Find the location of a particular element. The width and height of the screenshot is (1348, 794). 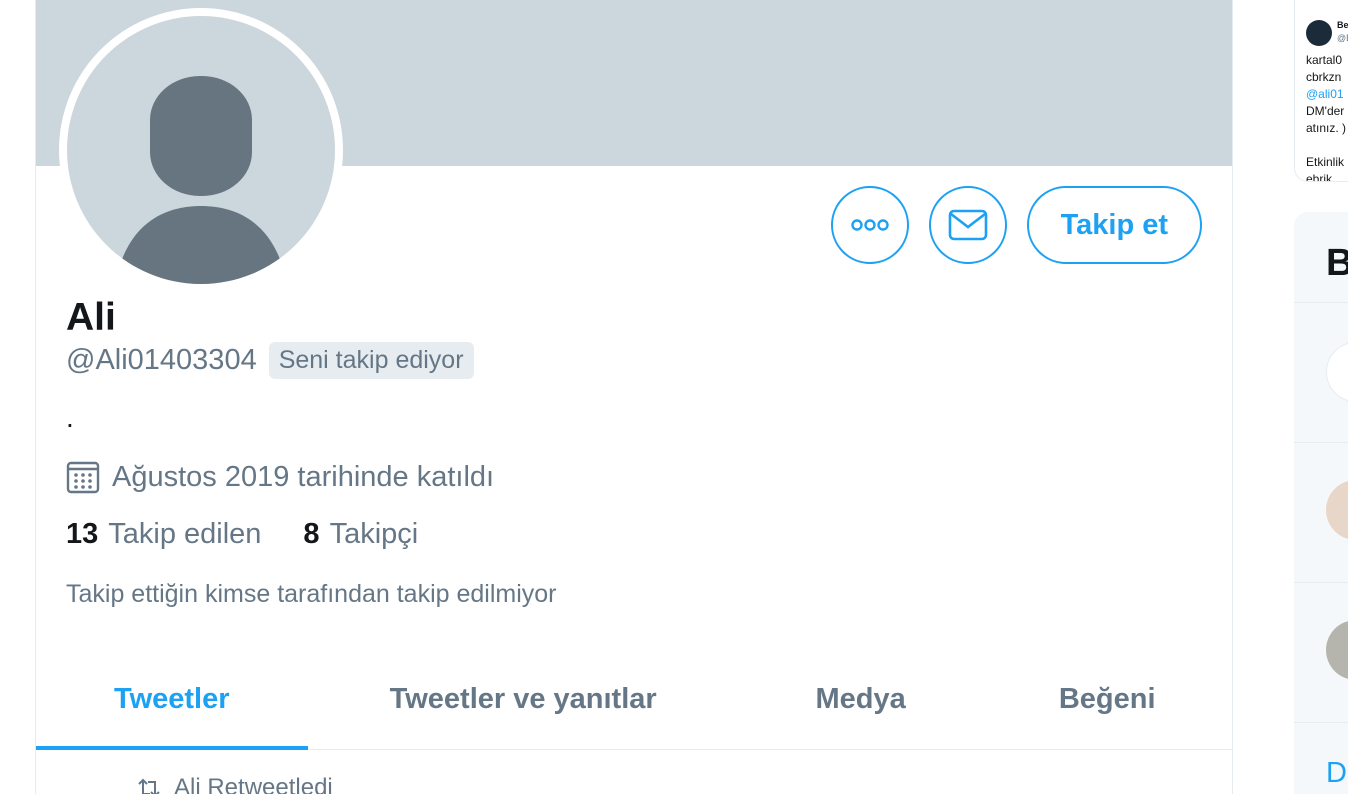

profile-name: Ali is located at coordinates (91, 317).